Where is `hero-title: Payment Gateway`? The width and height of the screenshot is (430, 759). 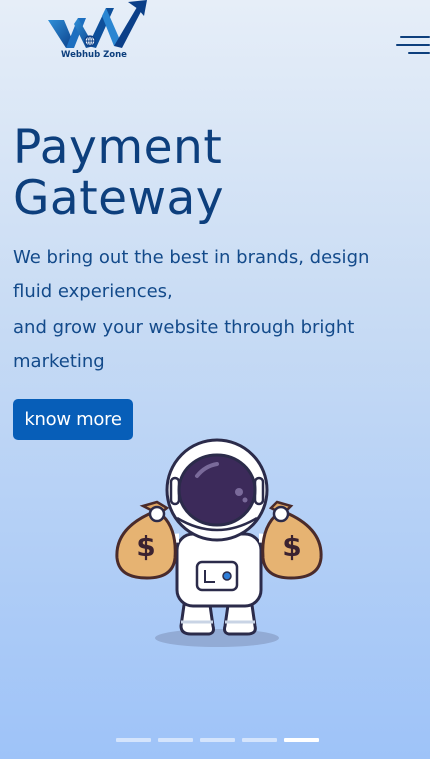
hero-title: Payment Gateway is located at coordinates (213, 173).